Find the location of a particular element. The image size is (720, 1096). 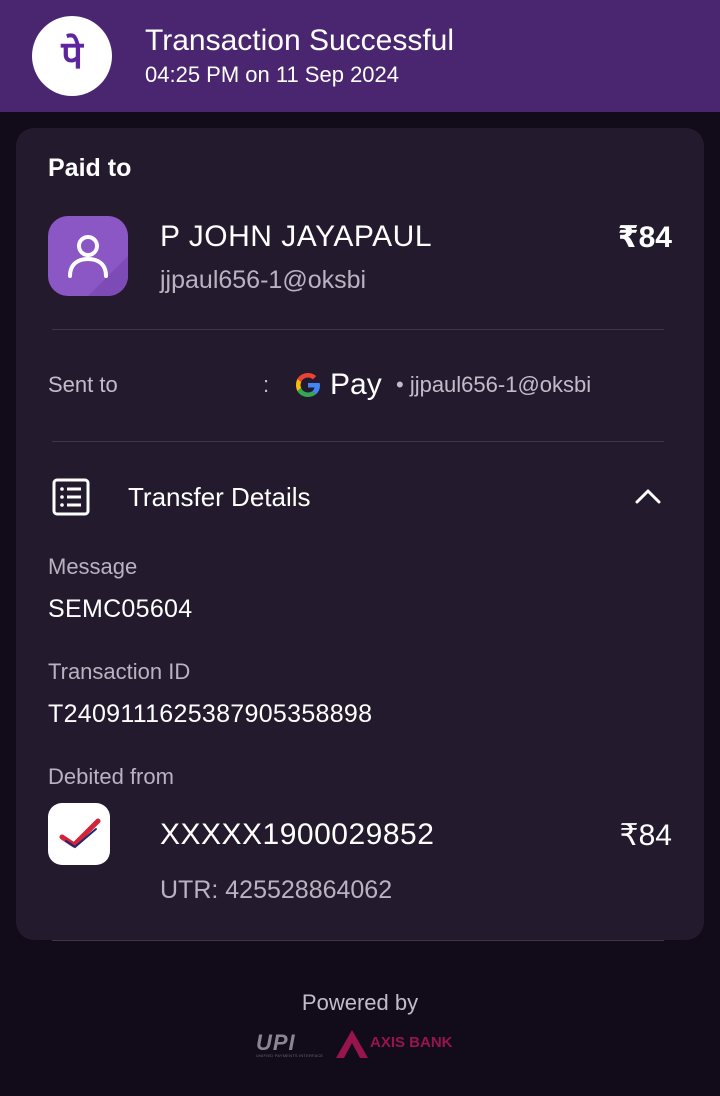

google-g-icon is located at coordinates (308, 387).